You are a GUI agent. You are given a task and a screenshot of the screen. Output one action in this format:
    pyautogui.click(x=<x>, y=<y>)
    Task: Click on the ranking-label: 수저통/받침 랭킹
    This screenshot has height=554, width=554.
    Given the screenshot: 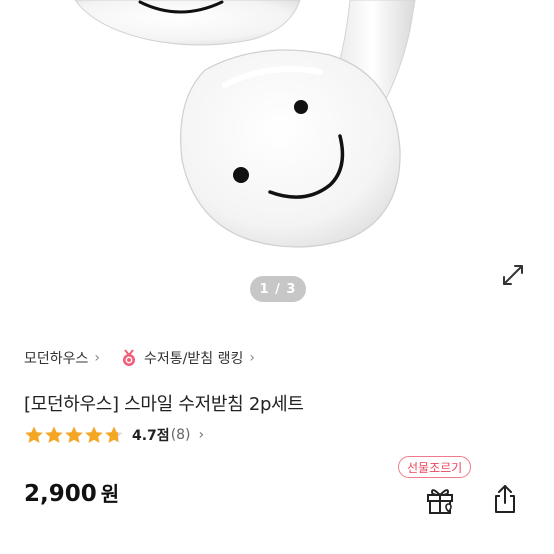 What is the action you would take?
    pyautogui.click(x=194, y=359)
    